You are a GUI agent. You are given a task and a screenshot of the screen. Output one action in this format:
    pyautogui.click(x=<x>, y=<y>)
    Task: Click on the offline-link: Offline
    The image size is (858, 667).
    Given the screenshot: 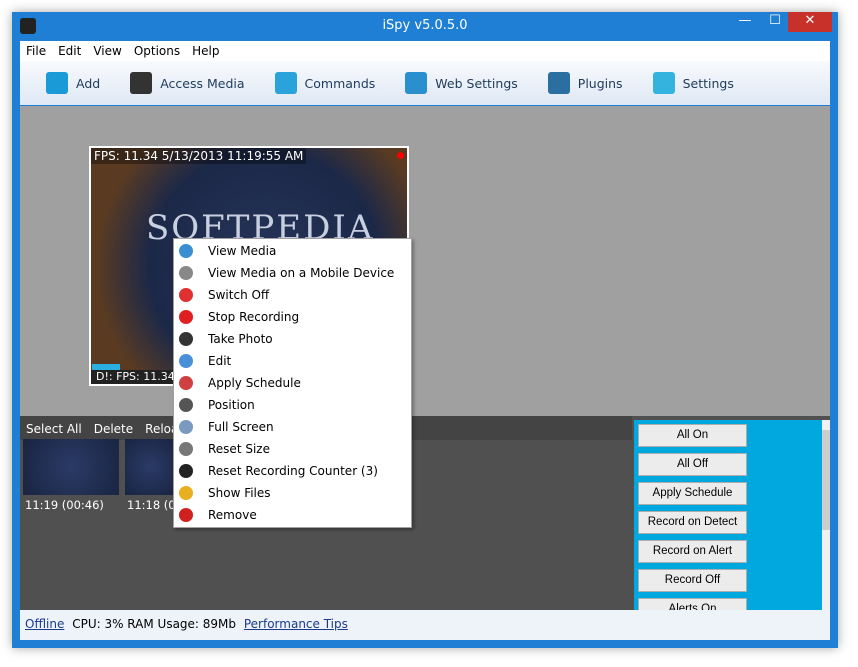 What is the action you would take?
    pyautogui.click(x=44, y=624)
    